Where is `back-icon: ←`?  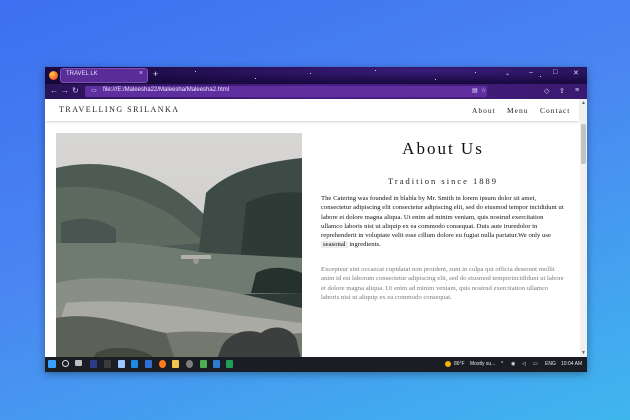 back-icon: ← is located at coordinates (54, 90).